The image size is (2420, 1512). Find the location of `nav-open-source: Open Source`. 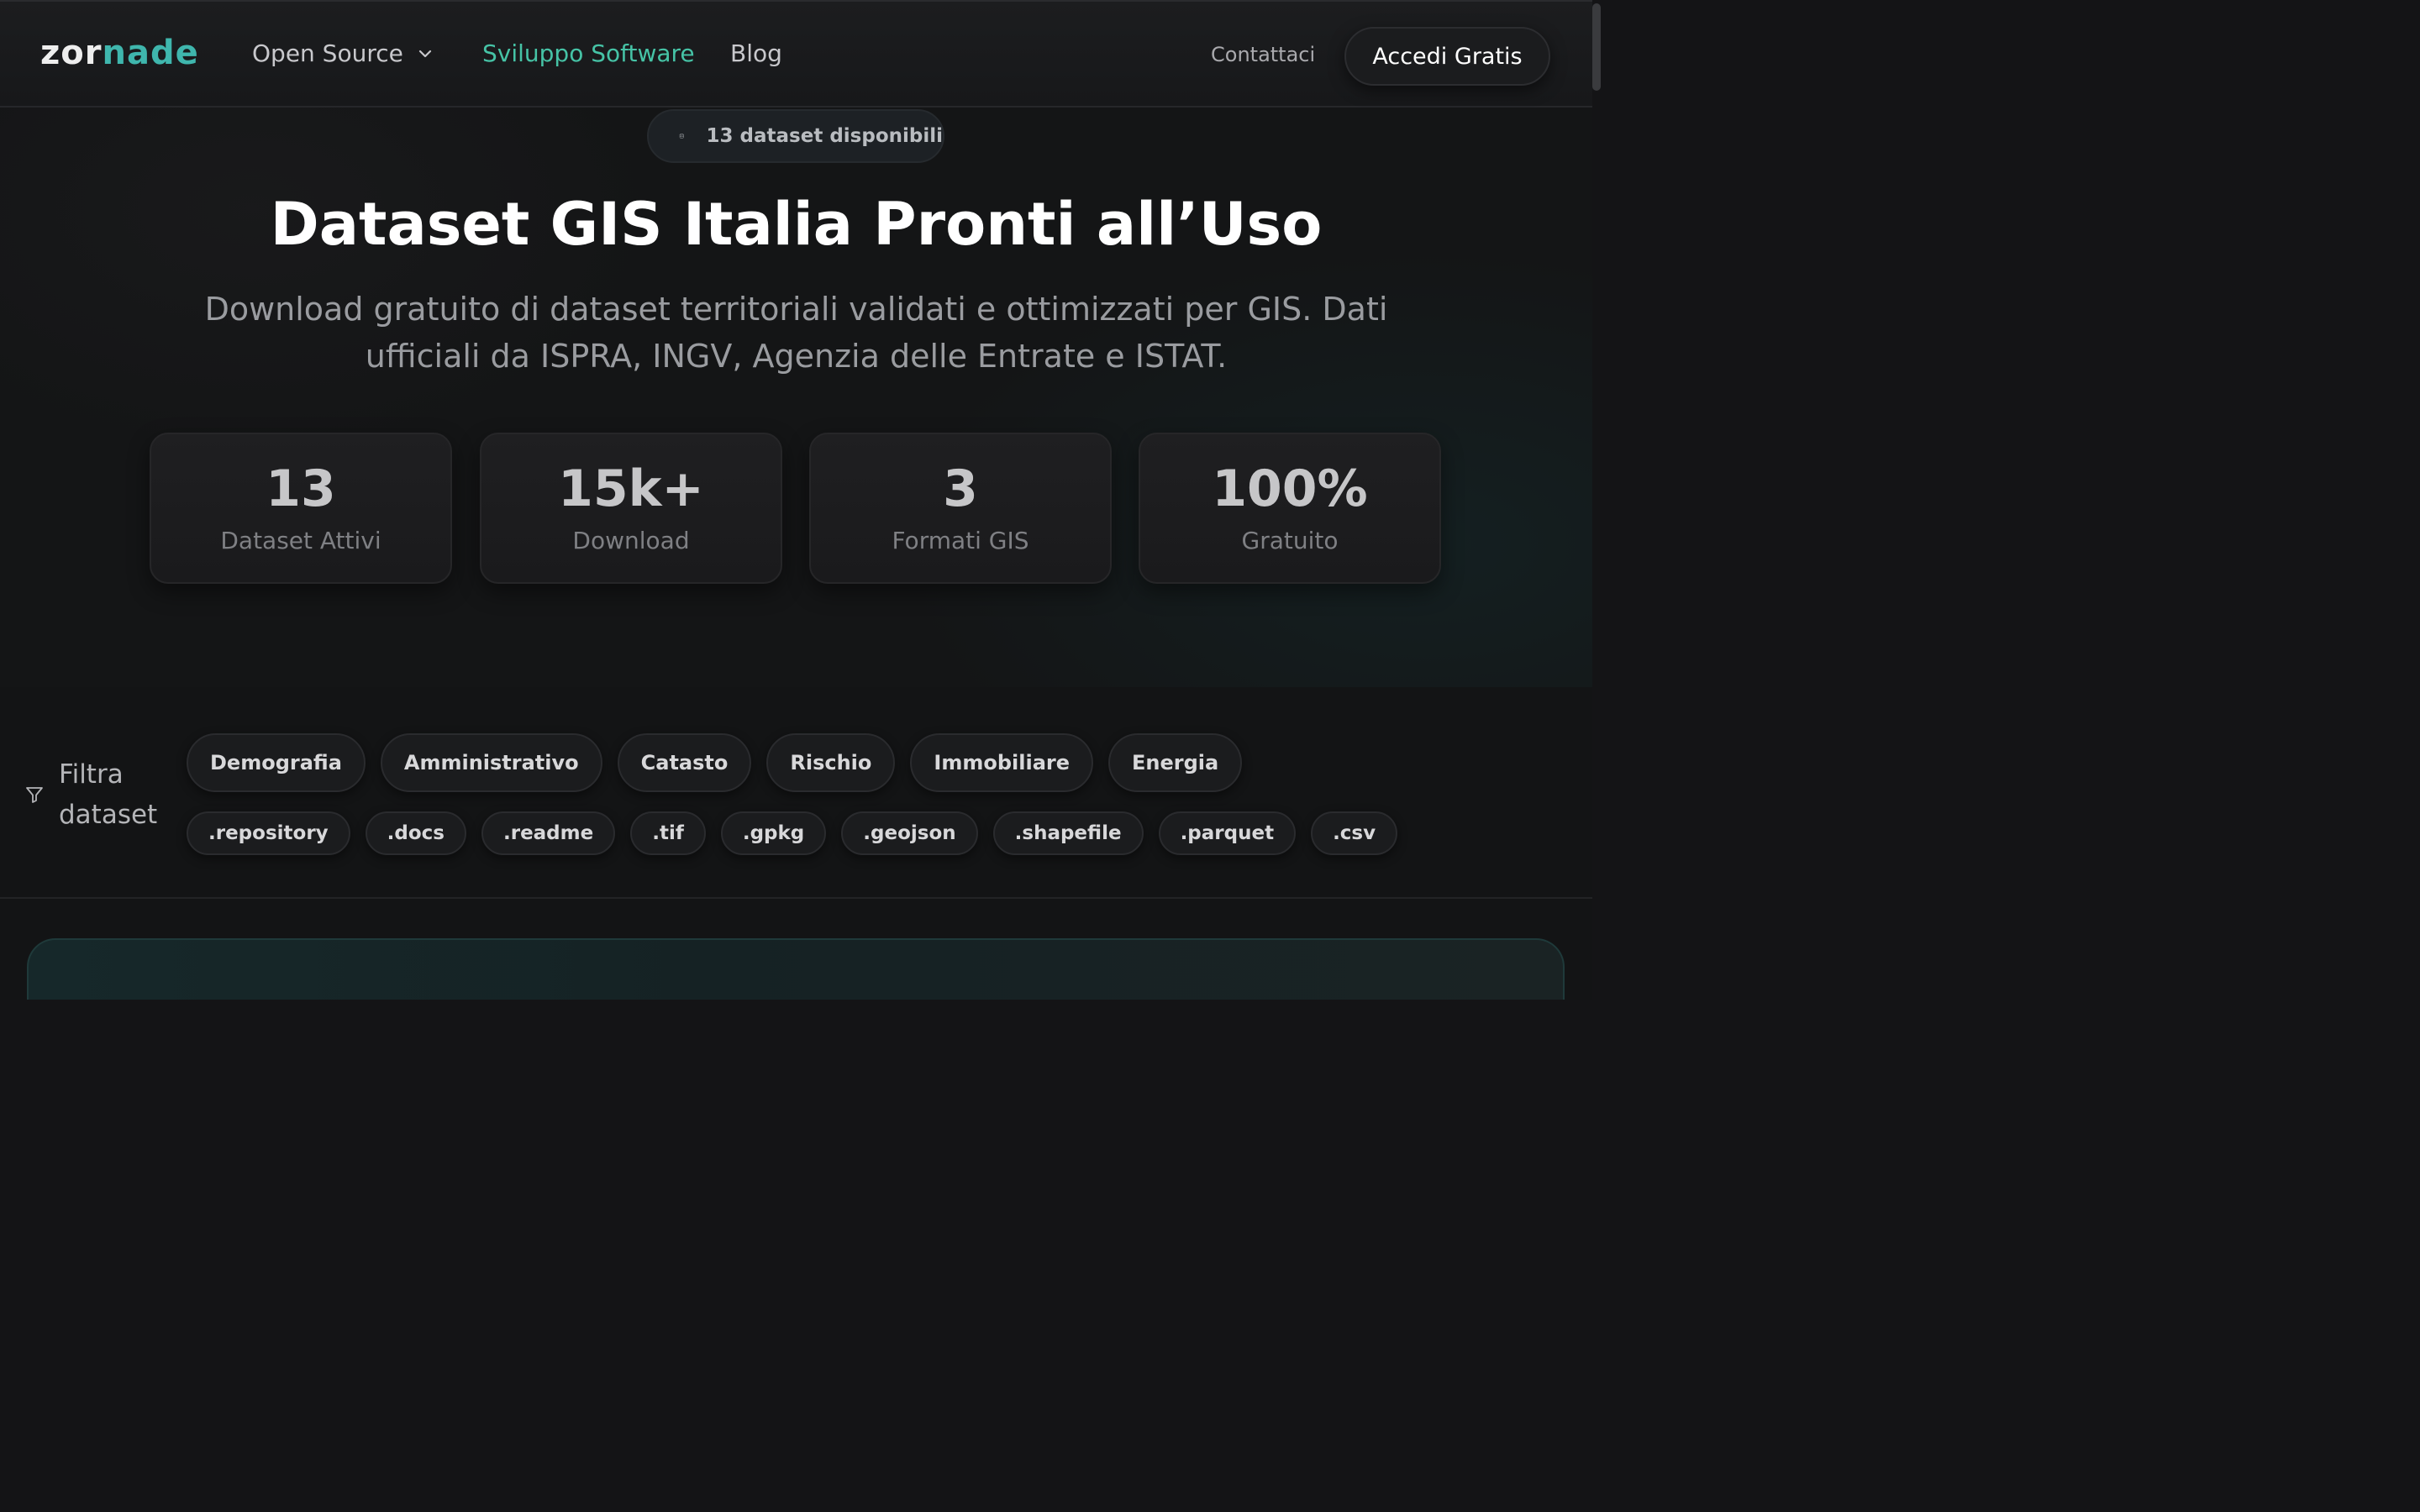

nav-open-source: Open Source is located at coordinates (343, 53).